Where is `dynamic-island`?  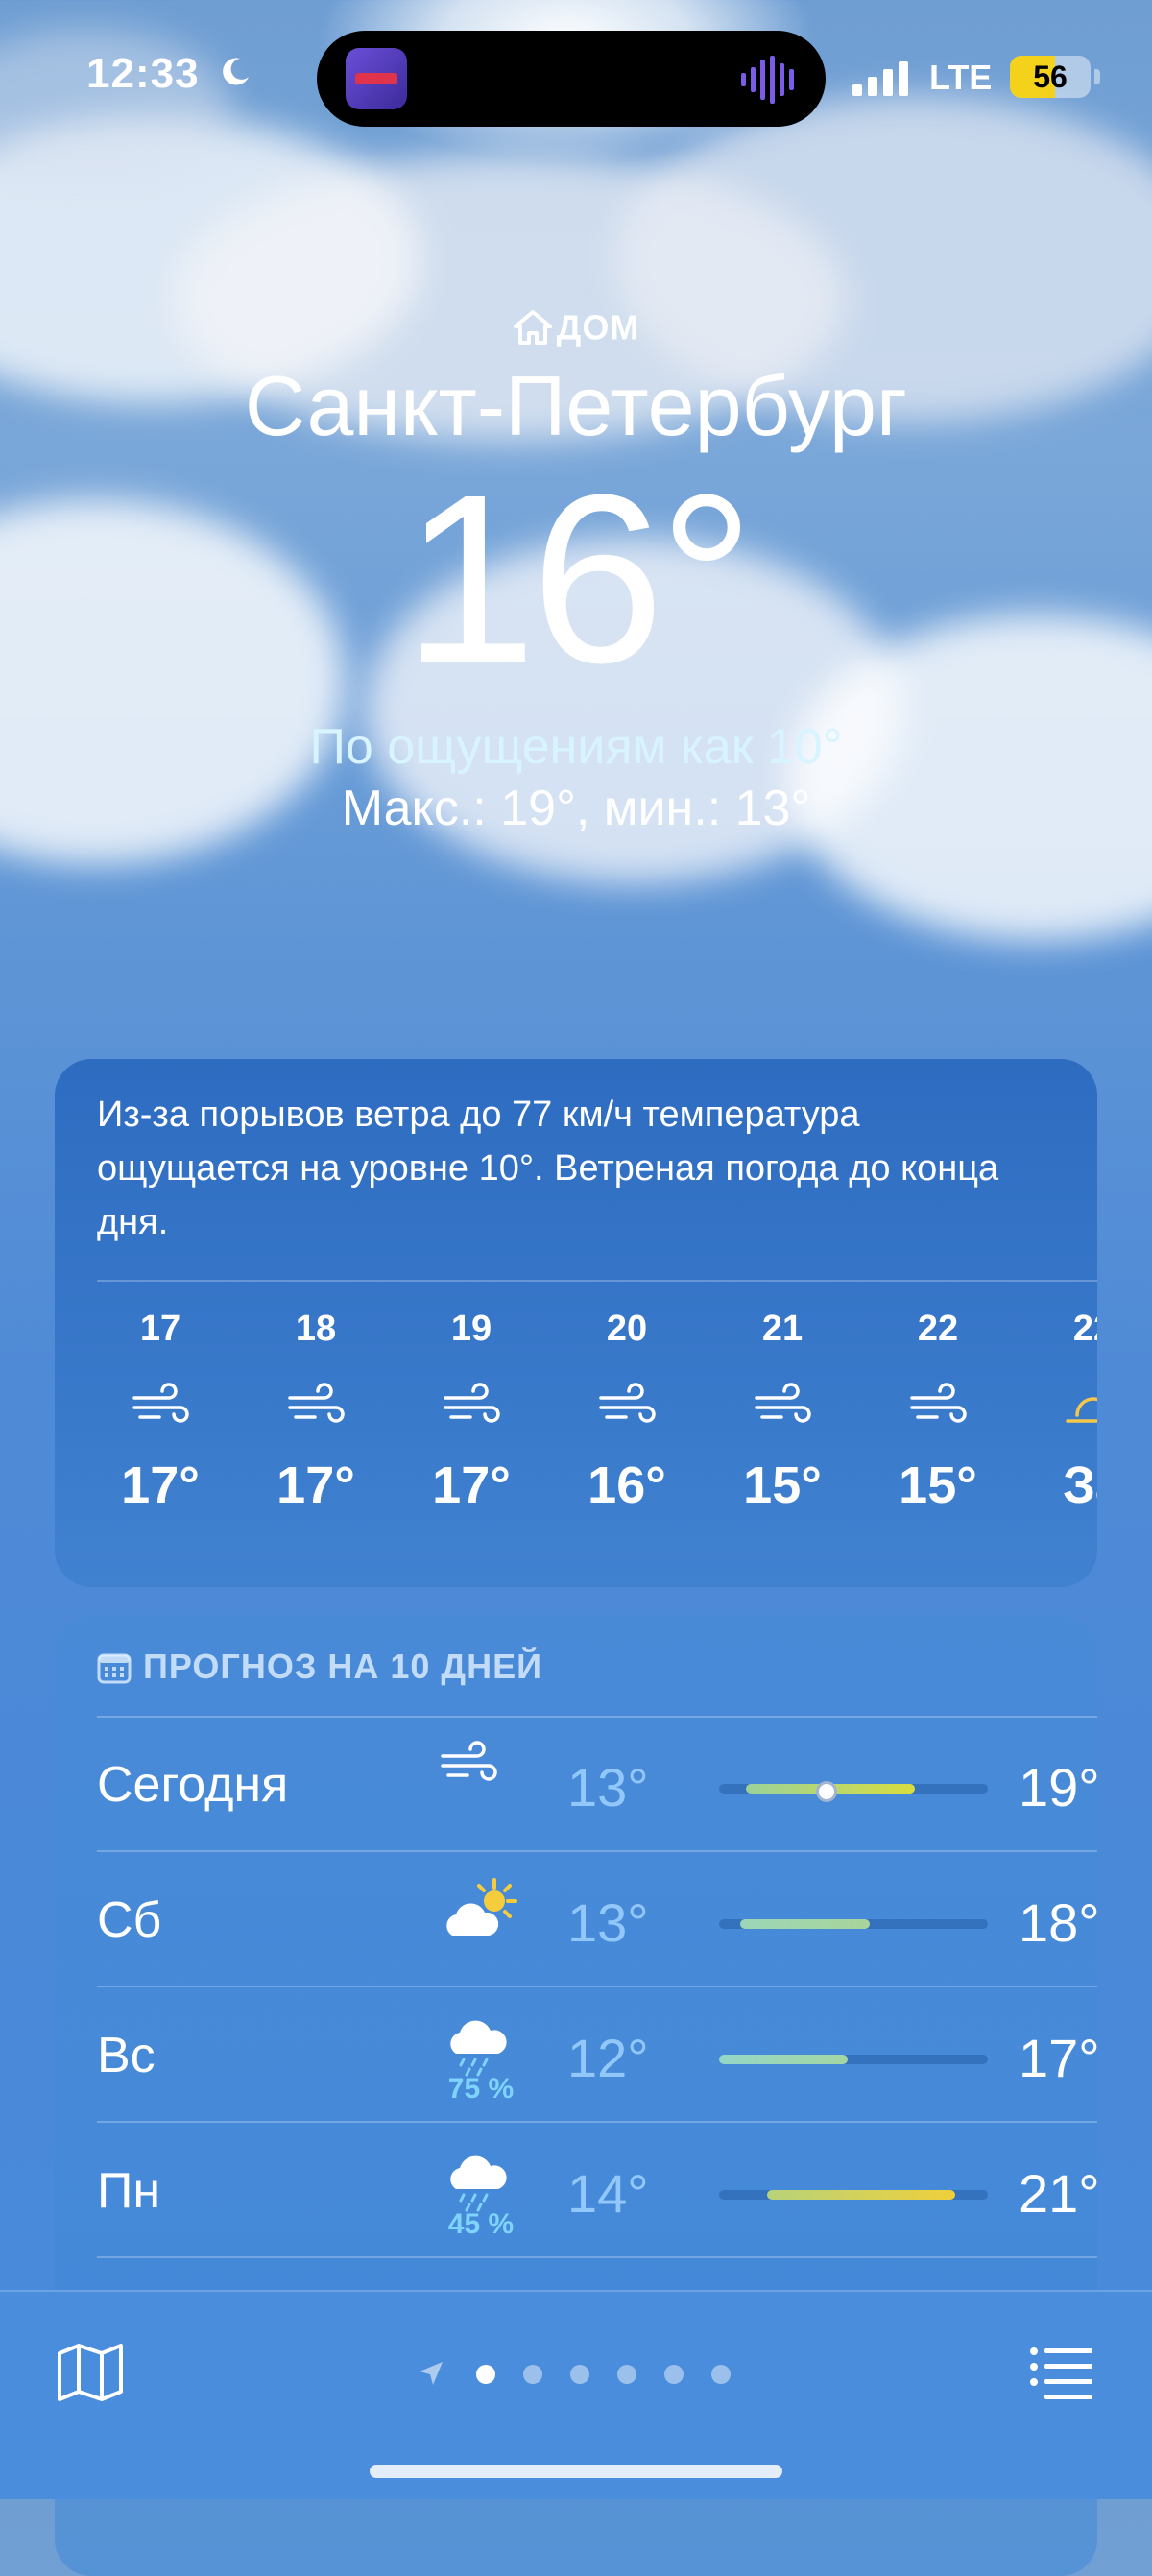 dynamic-island is located at coordinates (571, 79).